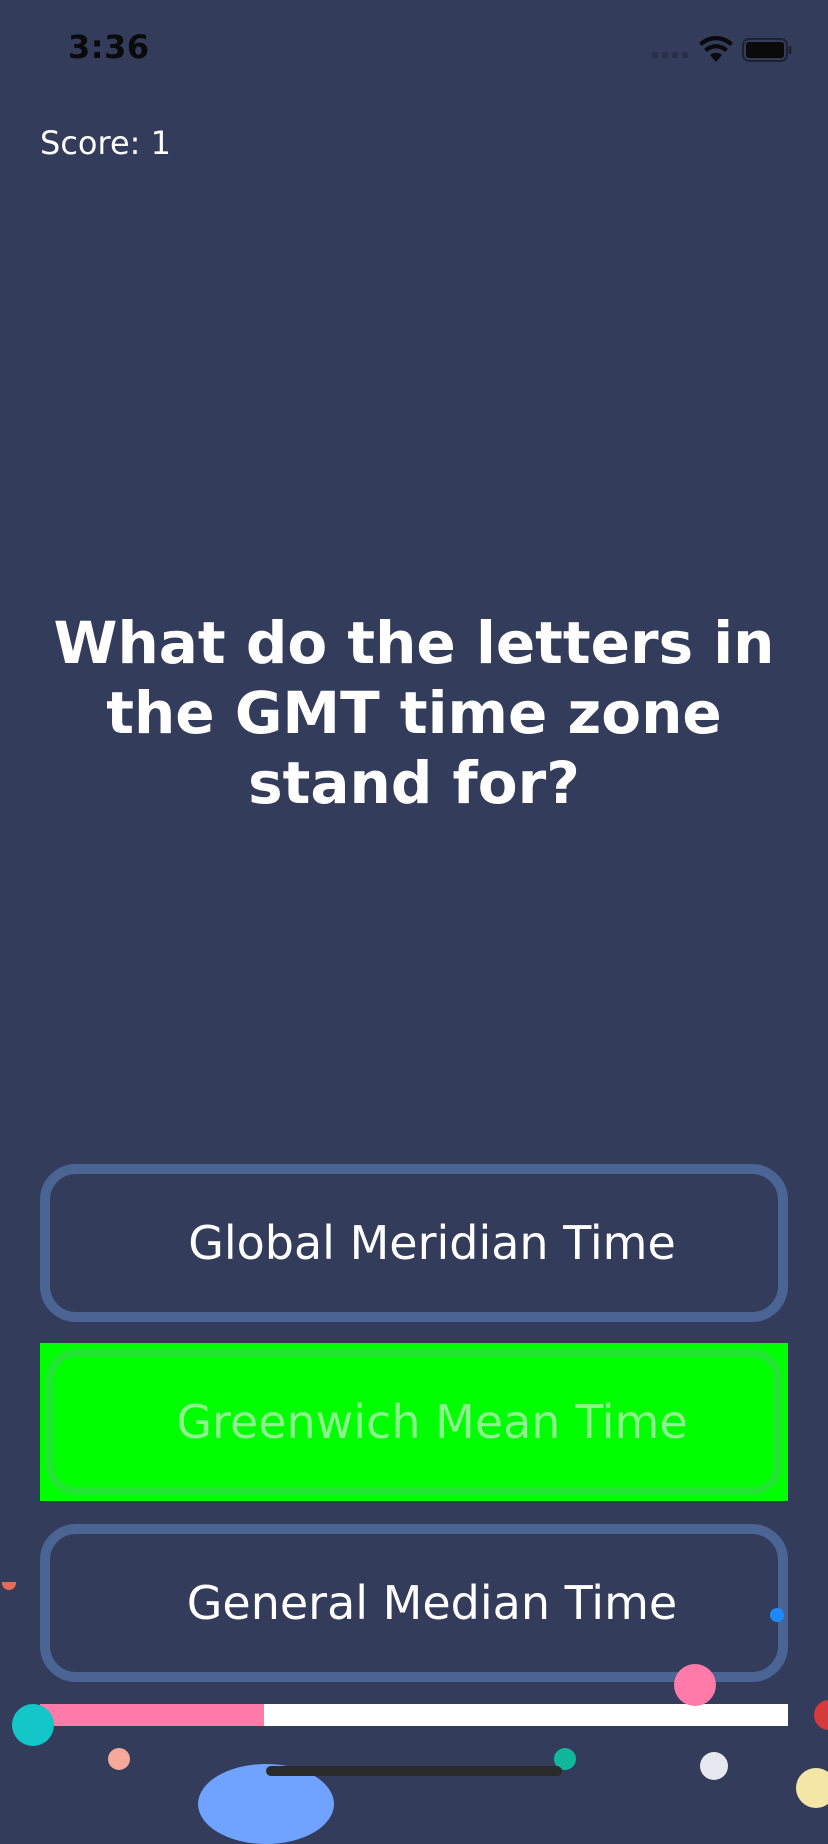  I want to click on answer-label: Greenwich Mean Time, so click(432, 1422).